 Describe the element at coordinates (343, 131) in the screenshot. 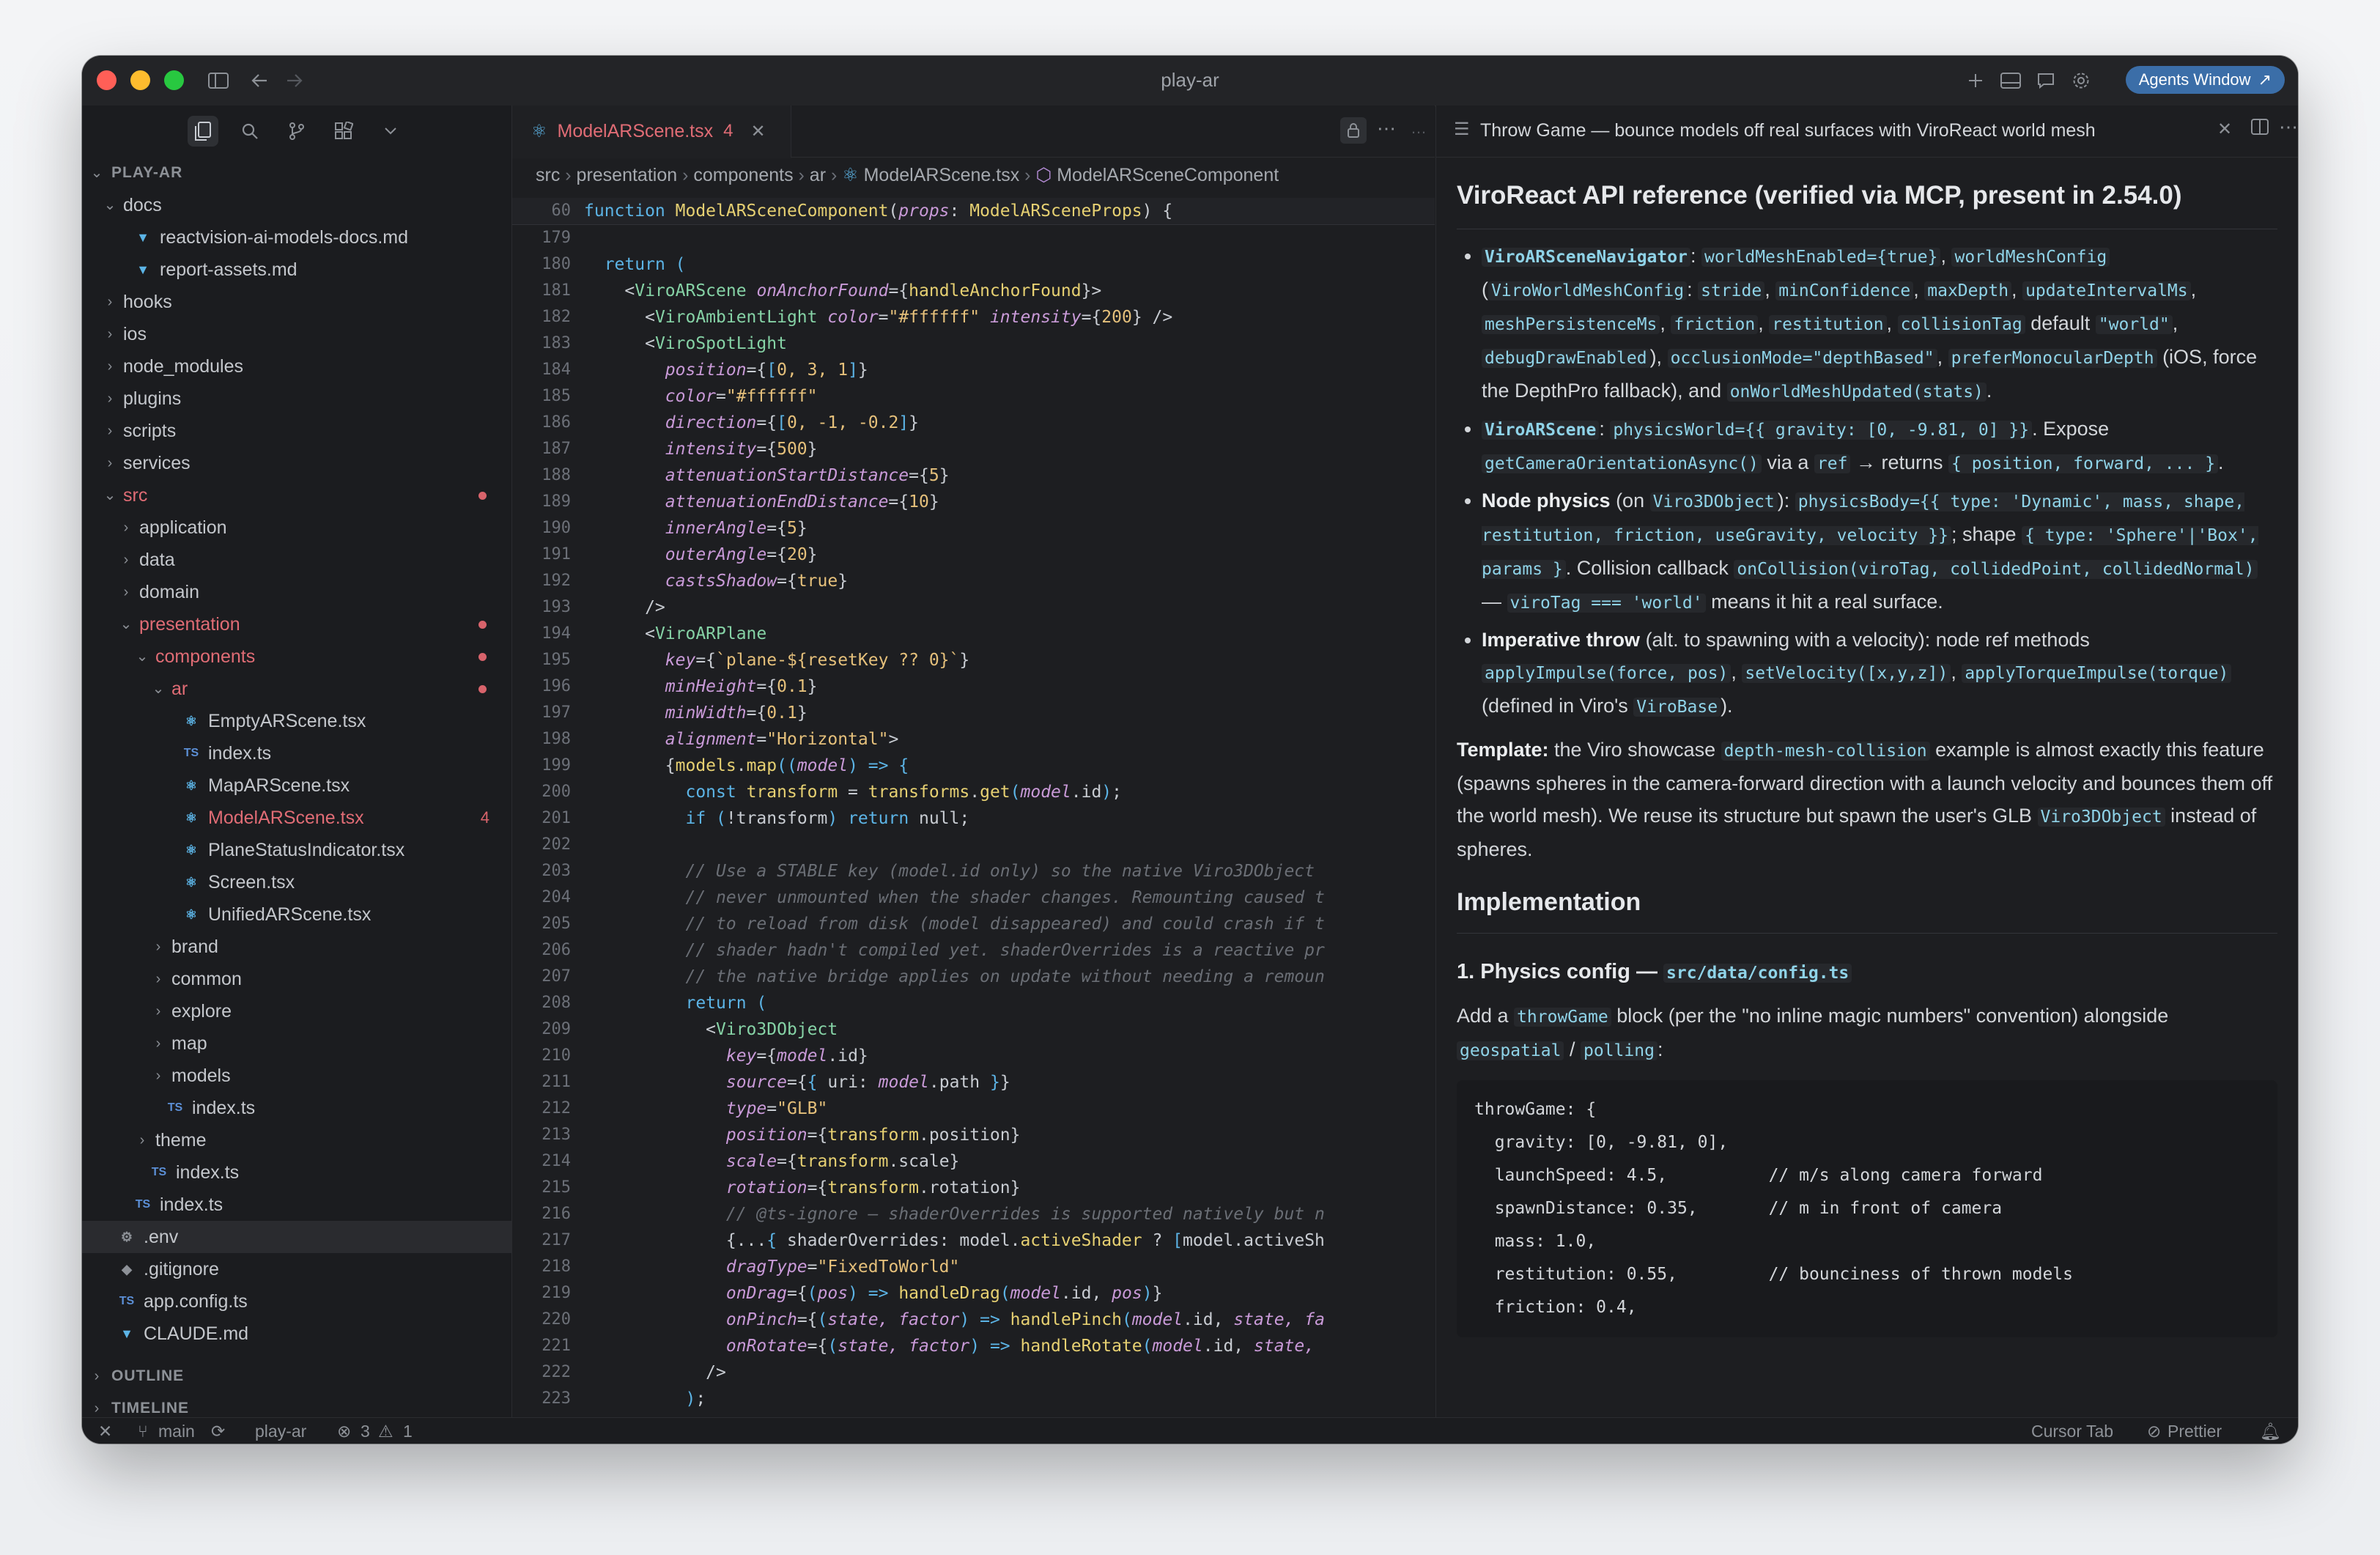

I see `extensions-icon` at that location.